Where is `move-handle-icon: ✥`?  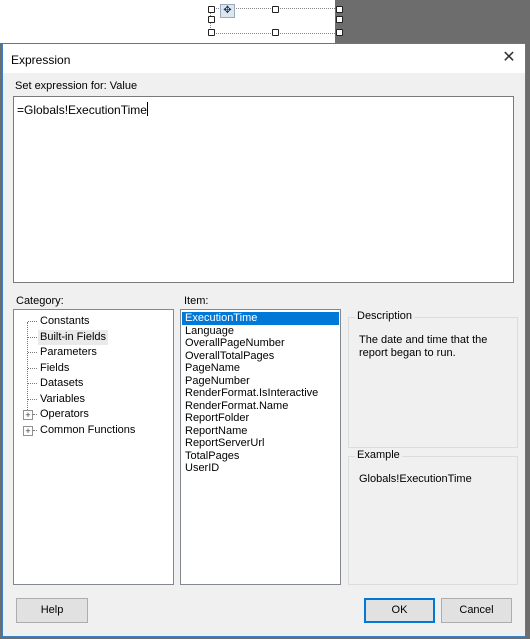 move-handle-icon: ✥ is located at coordinates (227, 11).